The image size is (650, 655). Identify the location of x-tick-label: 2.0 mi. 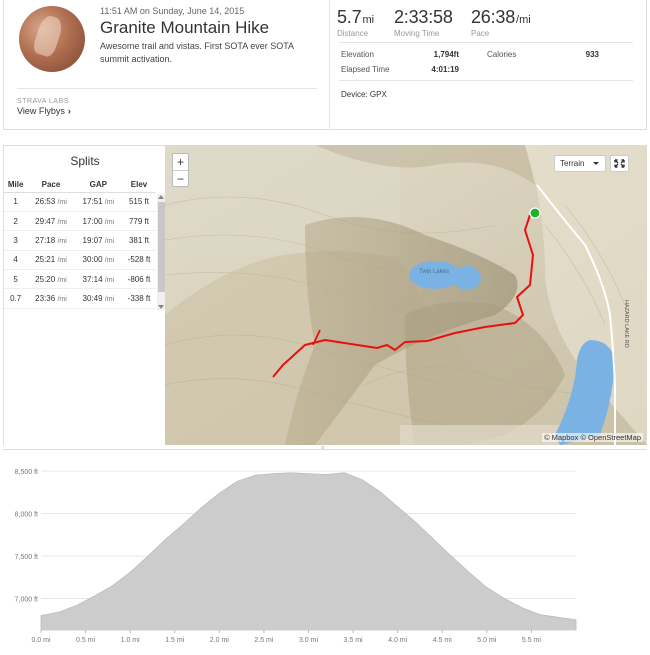
(220, 640).